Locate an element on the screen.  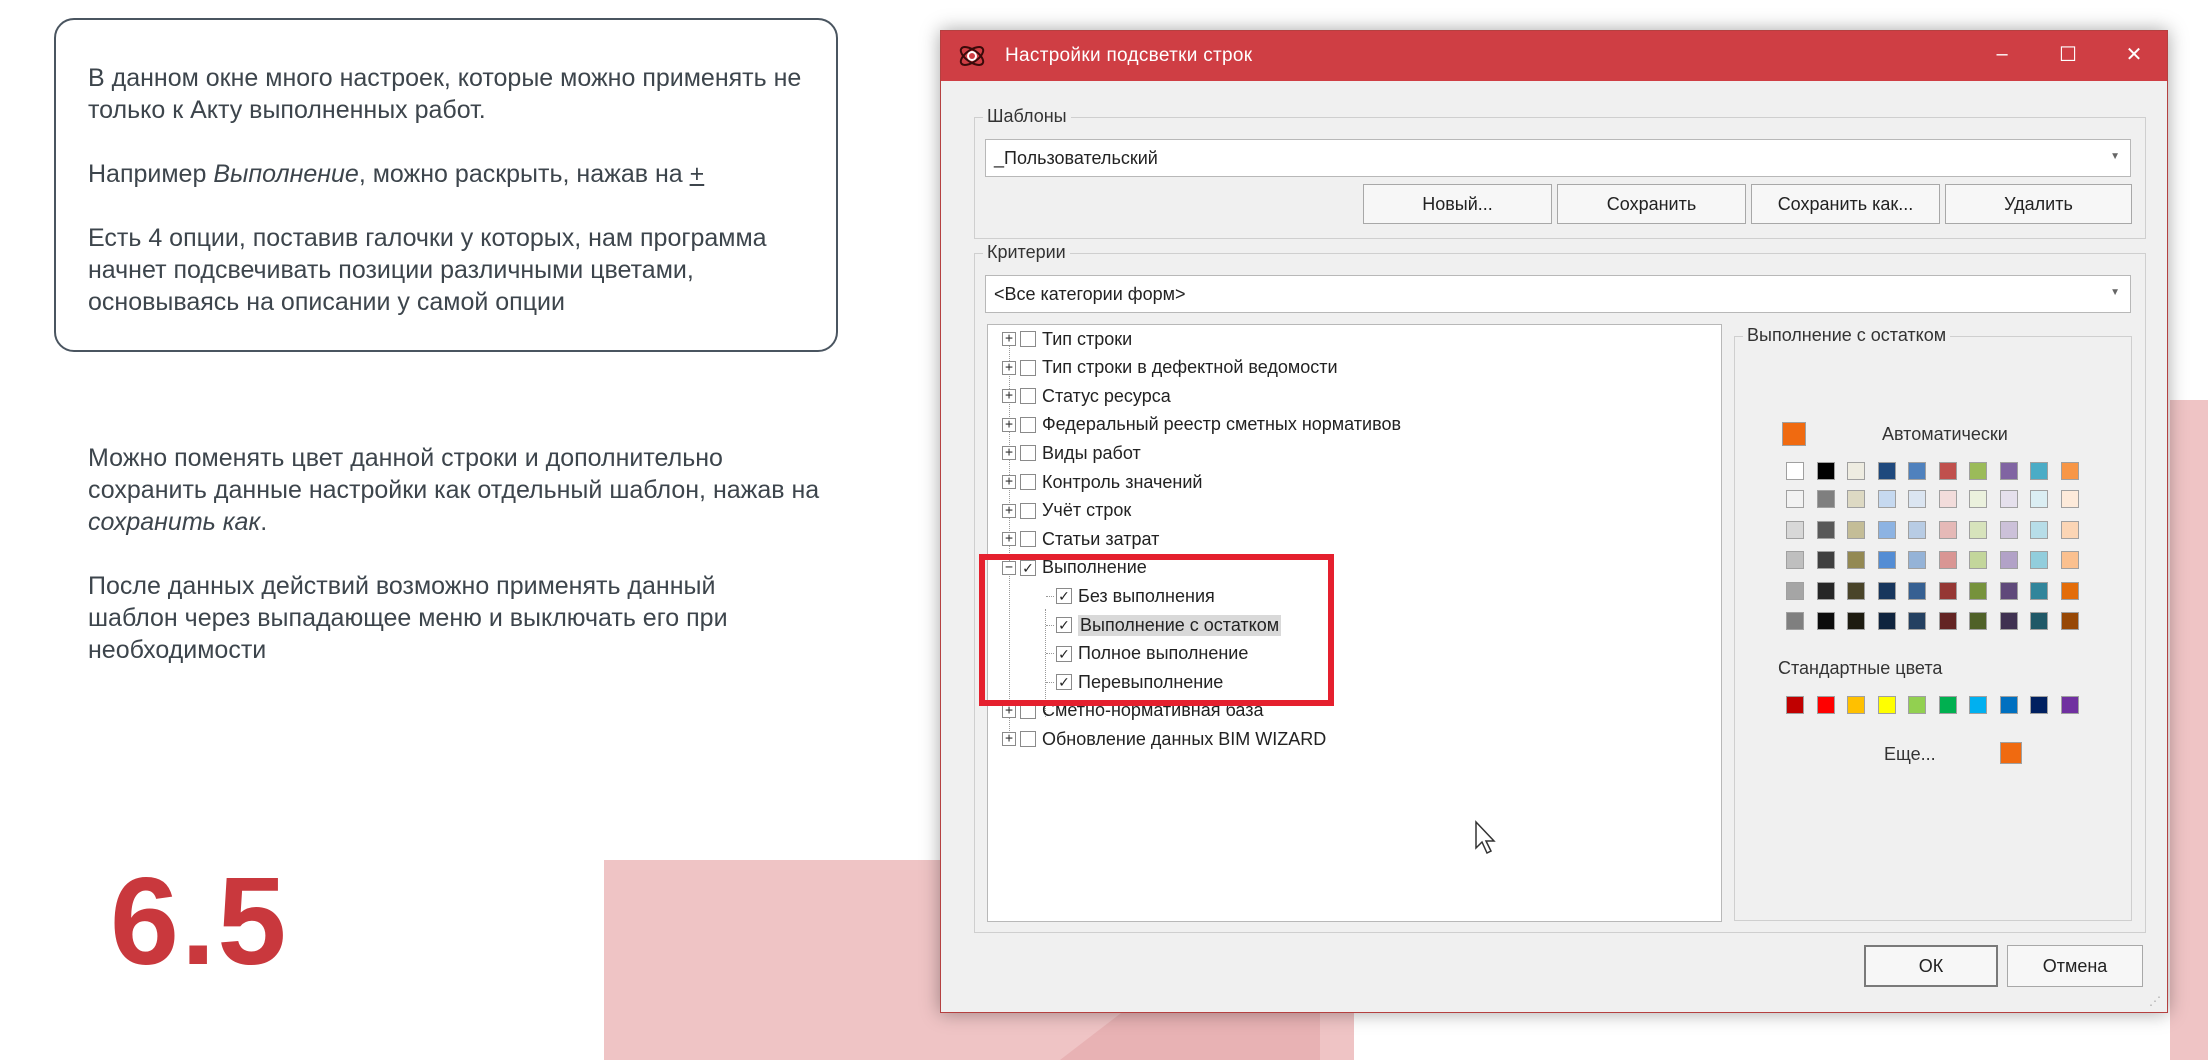
tree-item: + Обновление данных BIM WIZARD is located at coordinates (1164, 739).